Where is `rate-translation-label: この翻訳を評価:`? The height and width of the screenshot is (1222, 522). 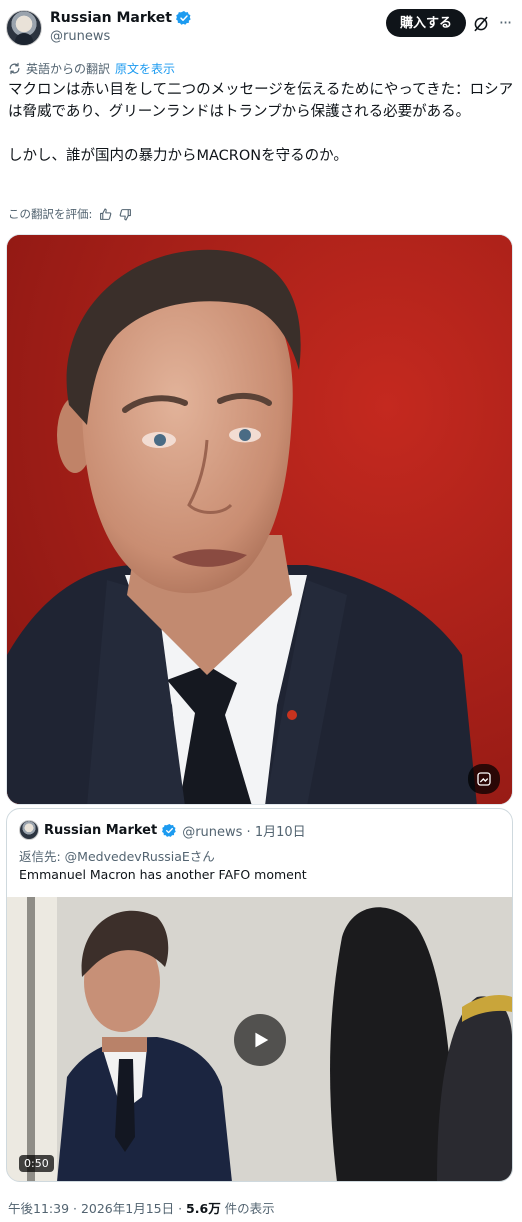
rate-translation-label: この翻訳を評価: is located at coordinates (50, 214).